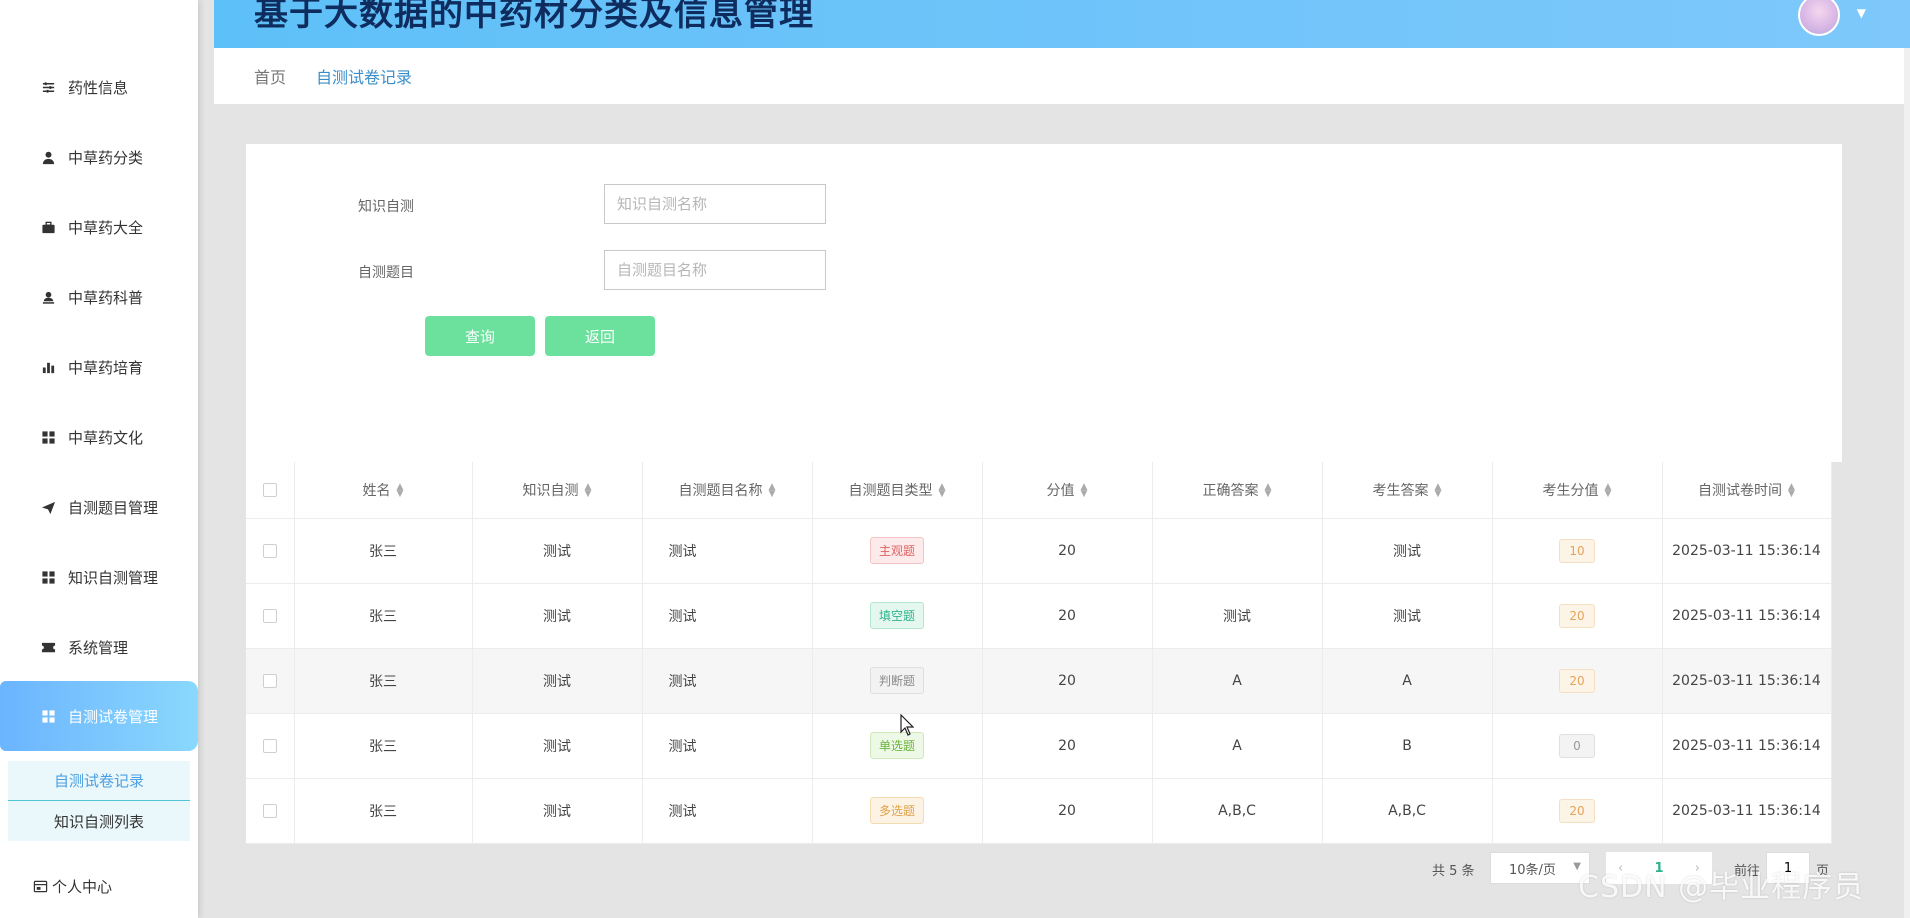  Describe the element at coordinates (1577, 551) in the screenshot. I see `cell-got: 10` at that location.